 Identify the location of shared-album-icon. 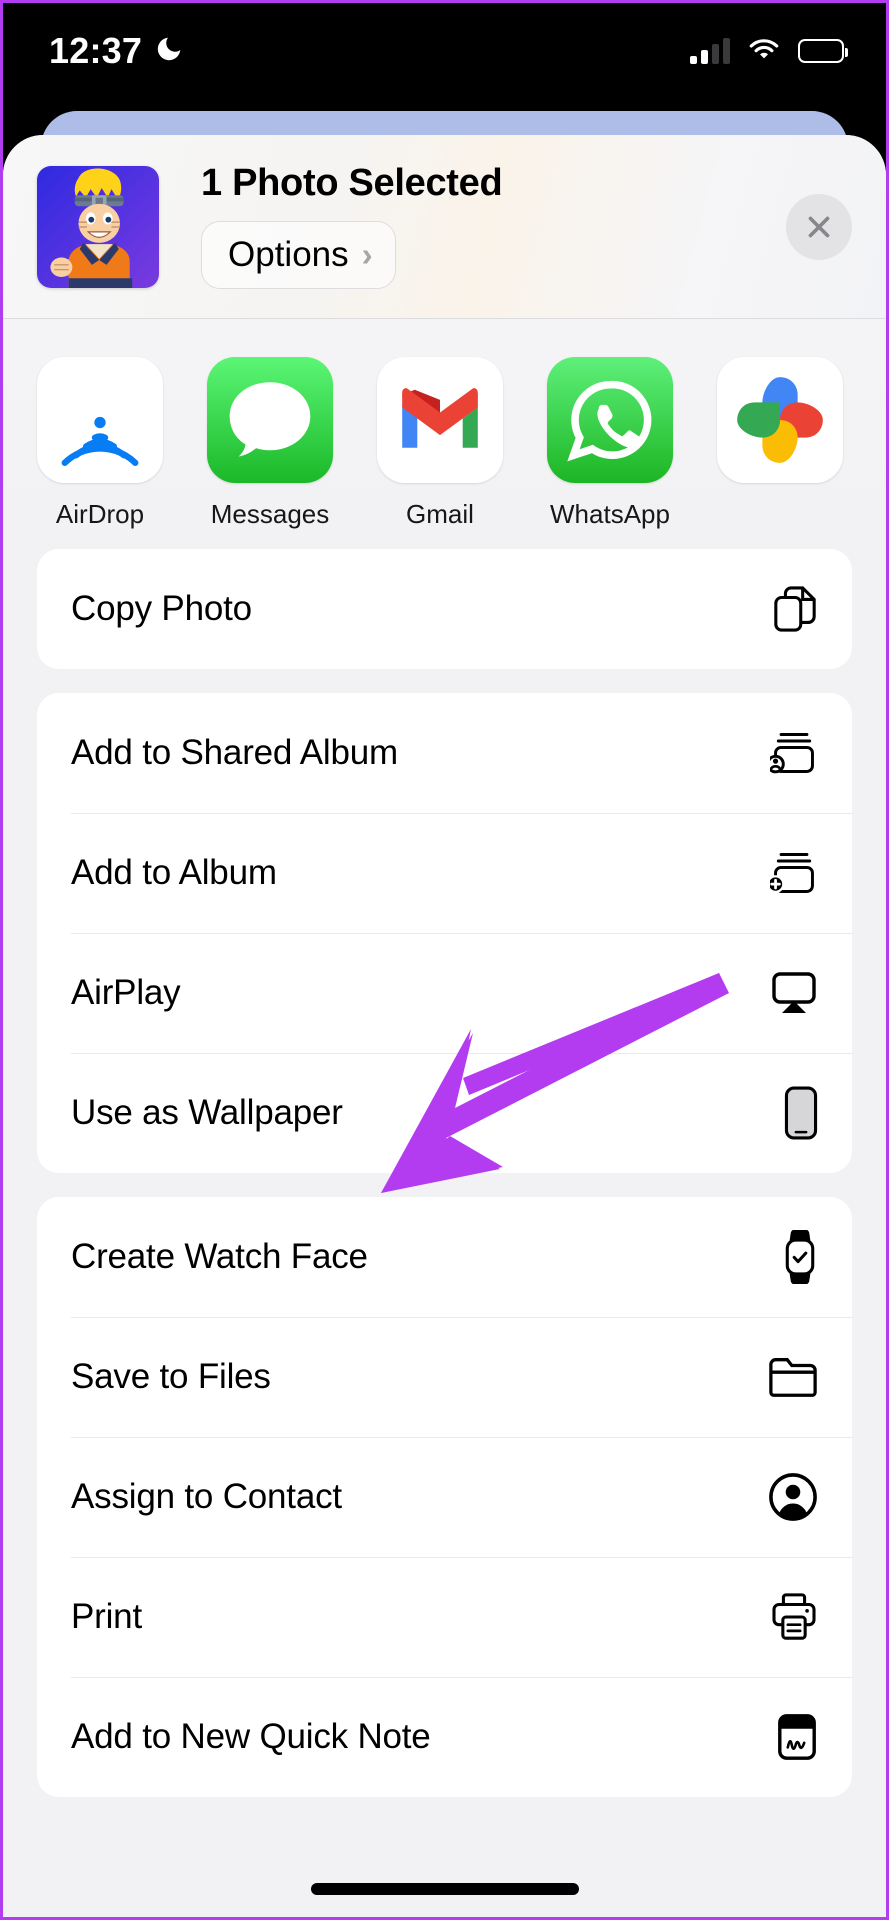
(792, 753).